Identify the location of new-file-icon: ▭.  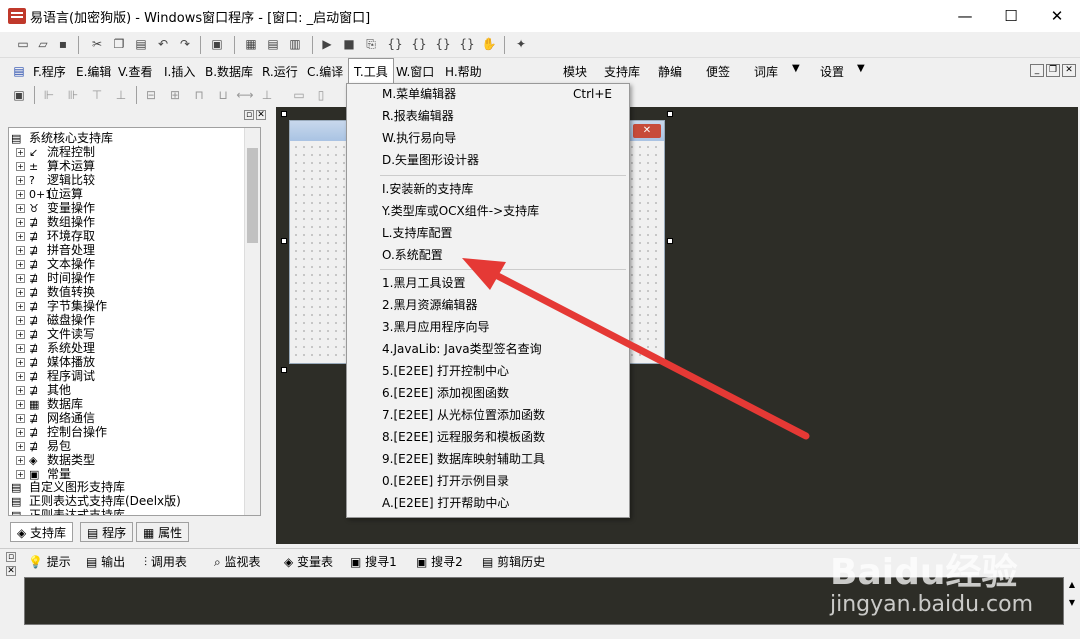
(23, 44).